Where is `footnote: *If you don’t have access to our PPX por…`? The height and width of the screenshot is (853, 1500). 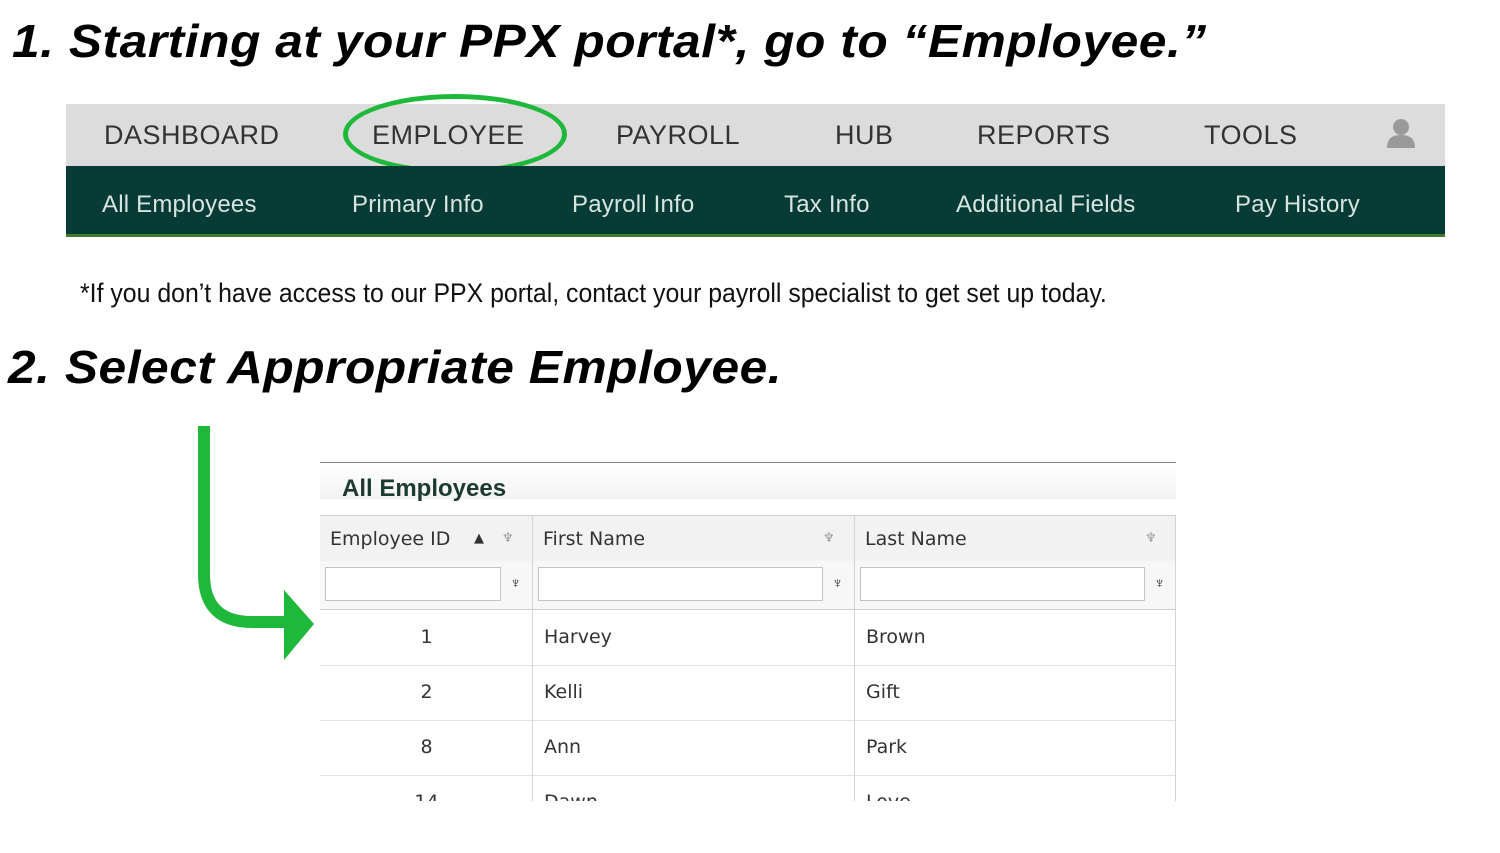
footnote: *If you don’t have access to our PPX por… is located at coordinates (593, 293).